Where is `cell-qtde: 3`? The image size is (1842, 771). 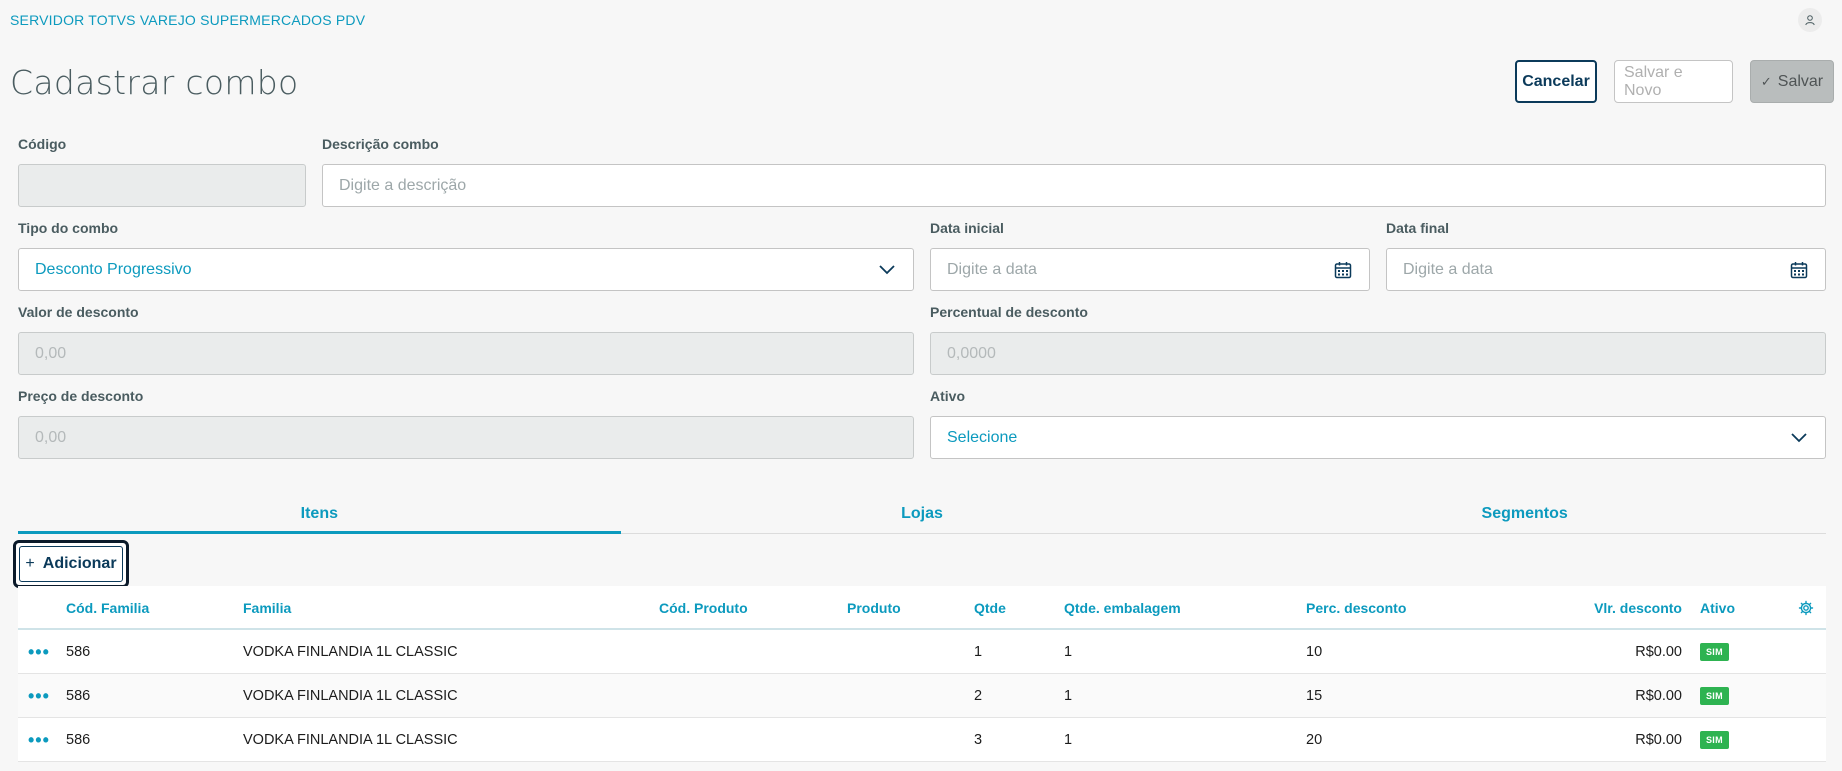 cell-qtde: 3 is located at coordinates (978, 740).